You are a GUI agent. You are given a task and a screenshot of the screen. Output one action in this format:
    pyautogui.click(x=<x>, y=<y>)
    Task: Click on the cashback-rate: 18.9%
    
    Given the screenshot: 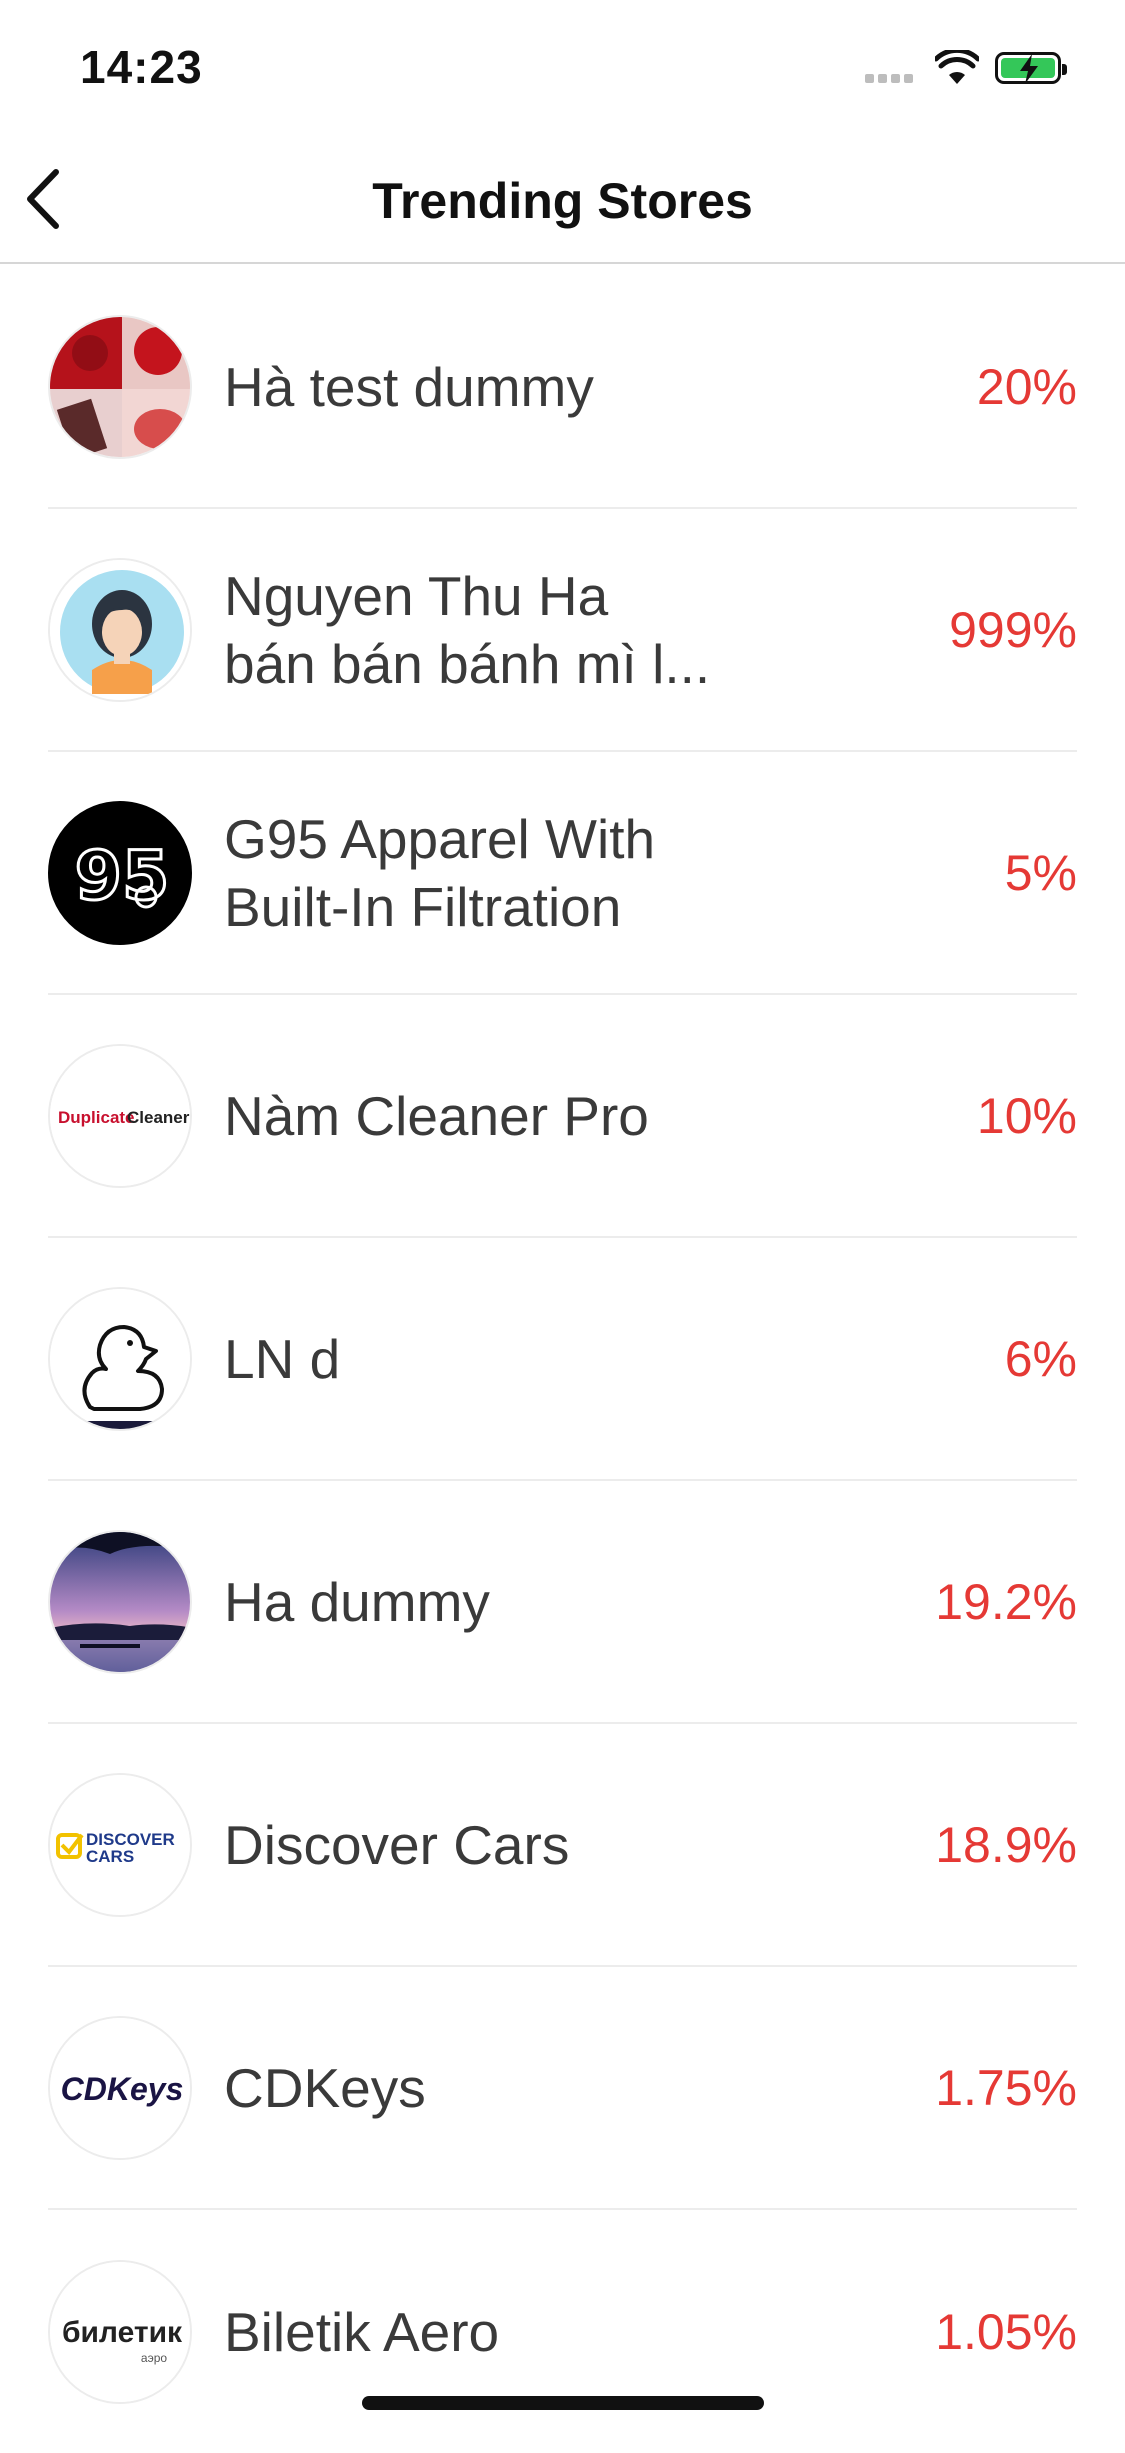 What is the action you would take?
    pyautogui.click(x=1006, y=1844)
    